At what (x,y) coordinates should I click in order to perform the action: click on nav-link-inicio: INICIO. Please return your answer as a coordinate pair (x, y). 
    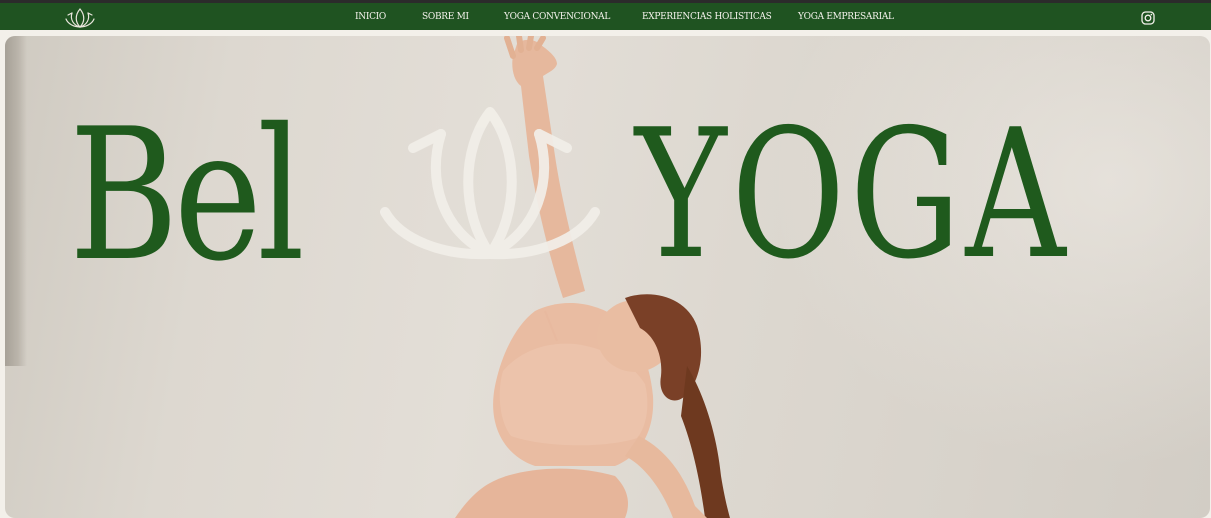
    Looking at the image, I should click on (370, 17).